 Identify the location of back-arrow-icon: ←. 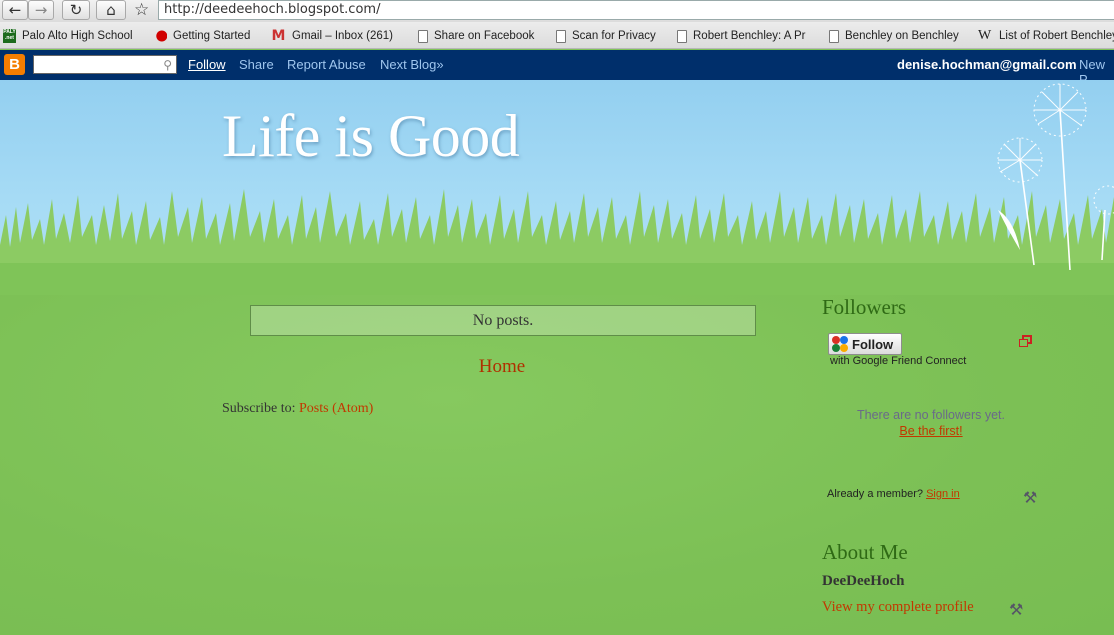
(15, 10).